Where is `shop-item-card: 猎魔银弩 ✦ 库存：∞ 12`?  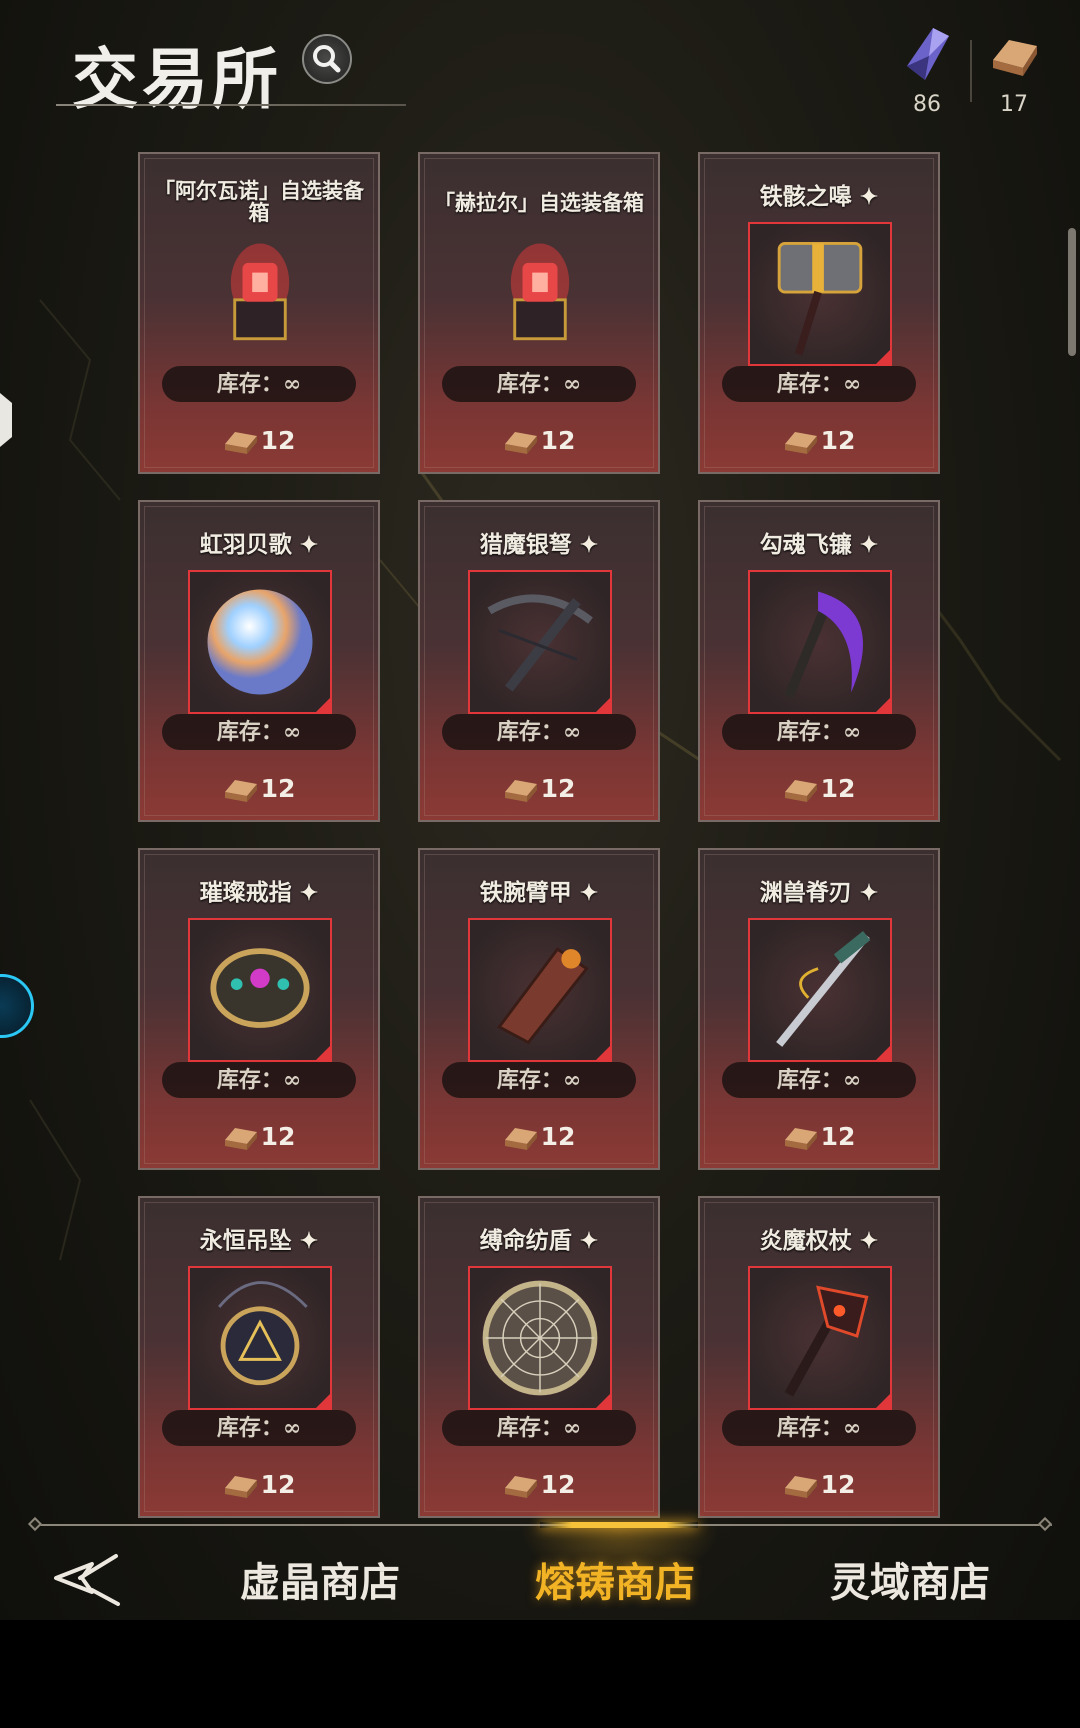 shop-item-card: 猎魔银弩 ✦ 库存：∞ 12 is located at coordinates (539, 661).